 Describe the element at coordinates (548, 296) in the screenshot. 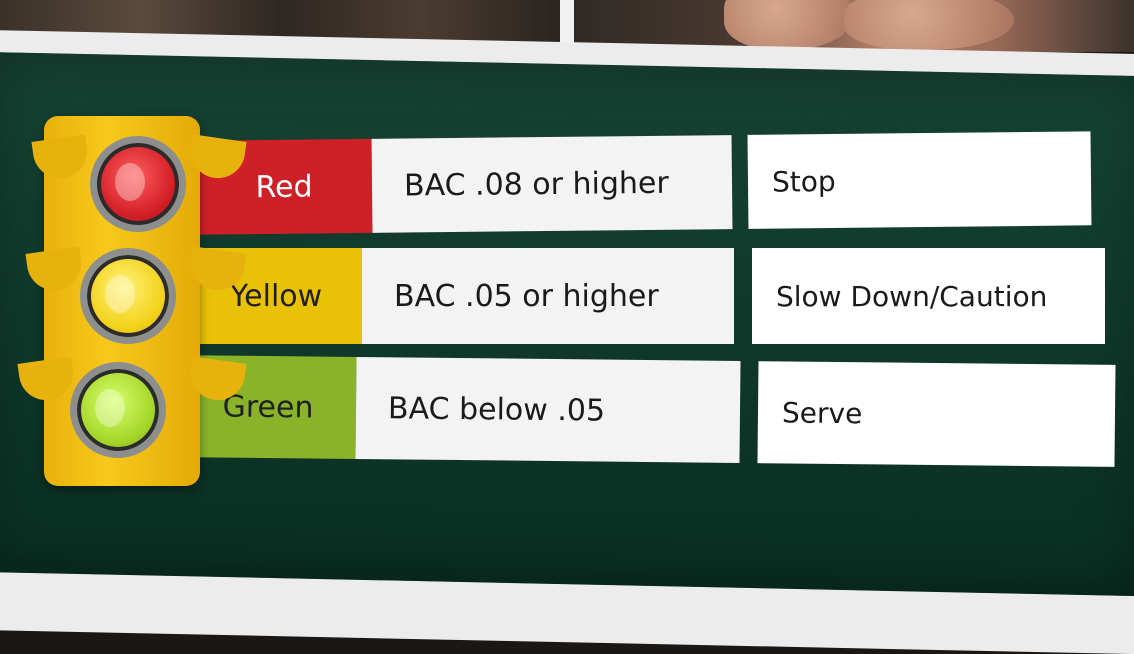

I see `yellow-bac: BAC .05 or higher` at that location.